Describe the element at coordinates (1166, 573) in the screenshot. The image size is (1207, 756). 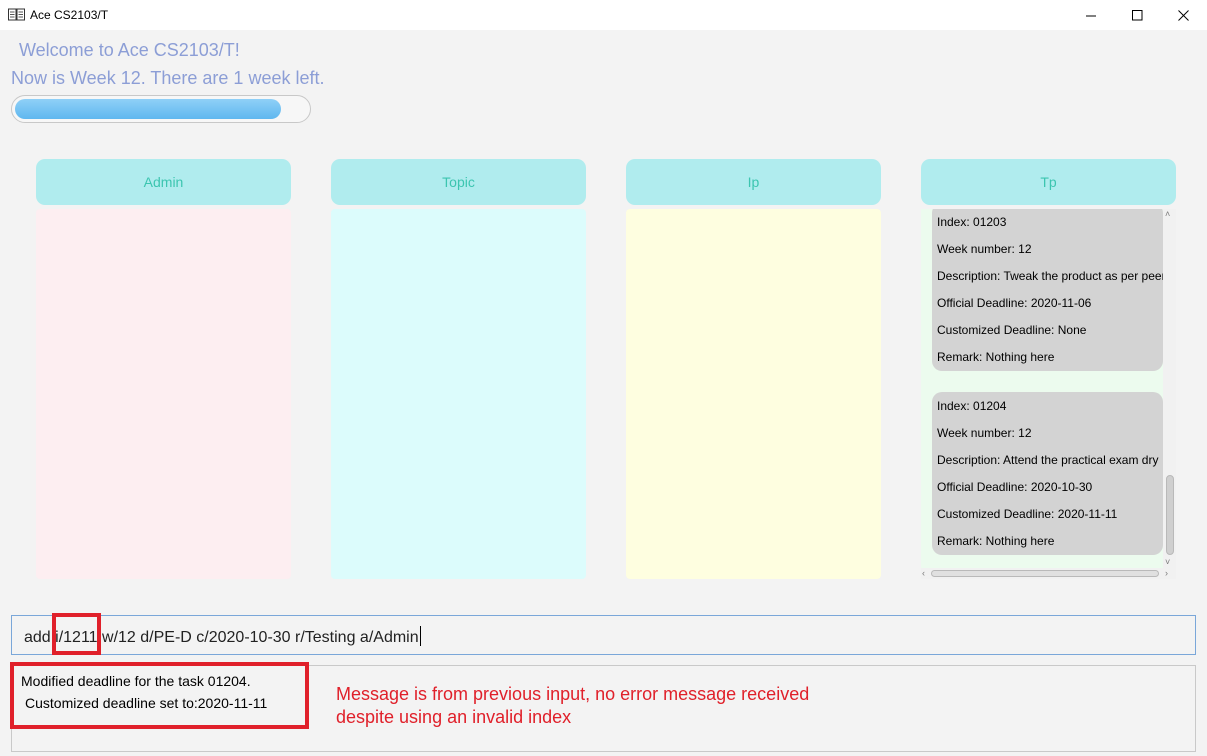
I see `scroll-right-icon: ›` at that location.